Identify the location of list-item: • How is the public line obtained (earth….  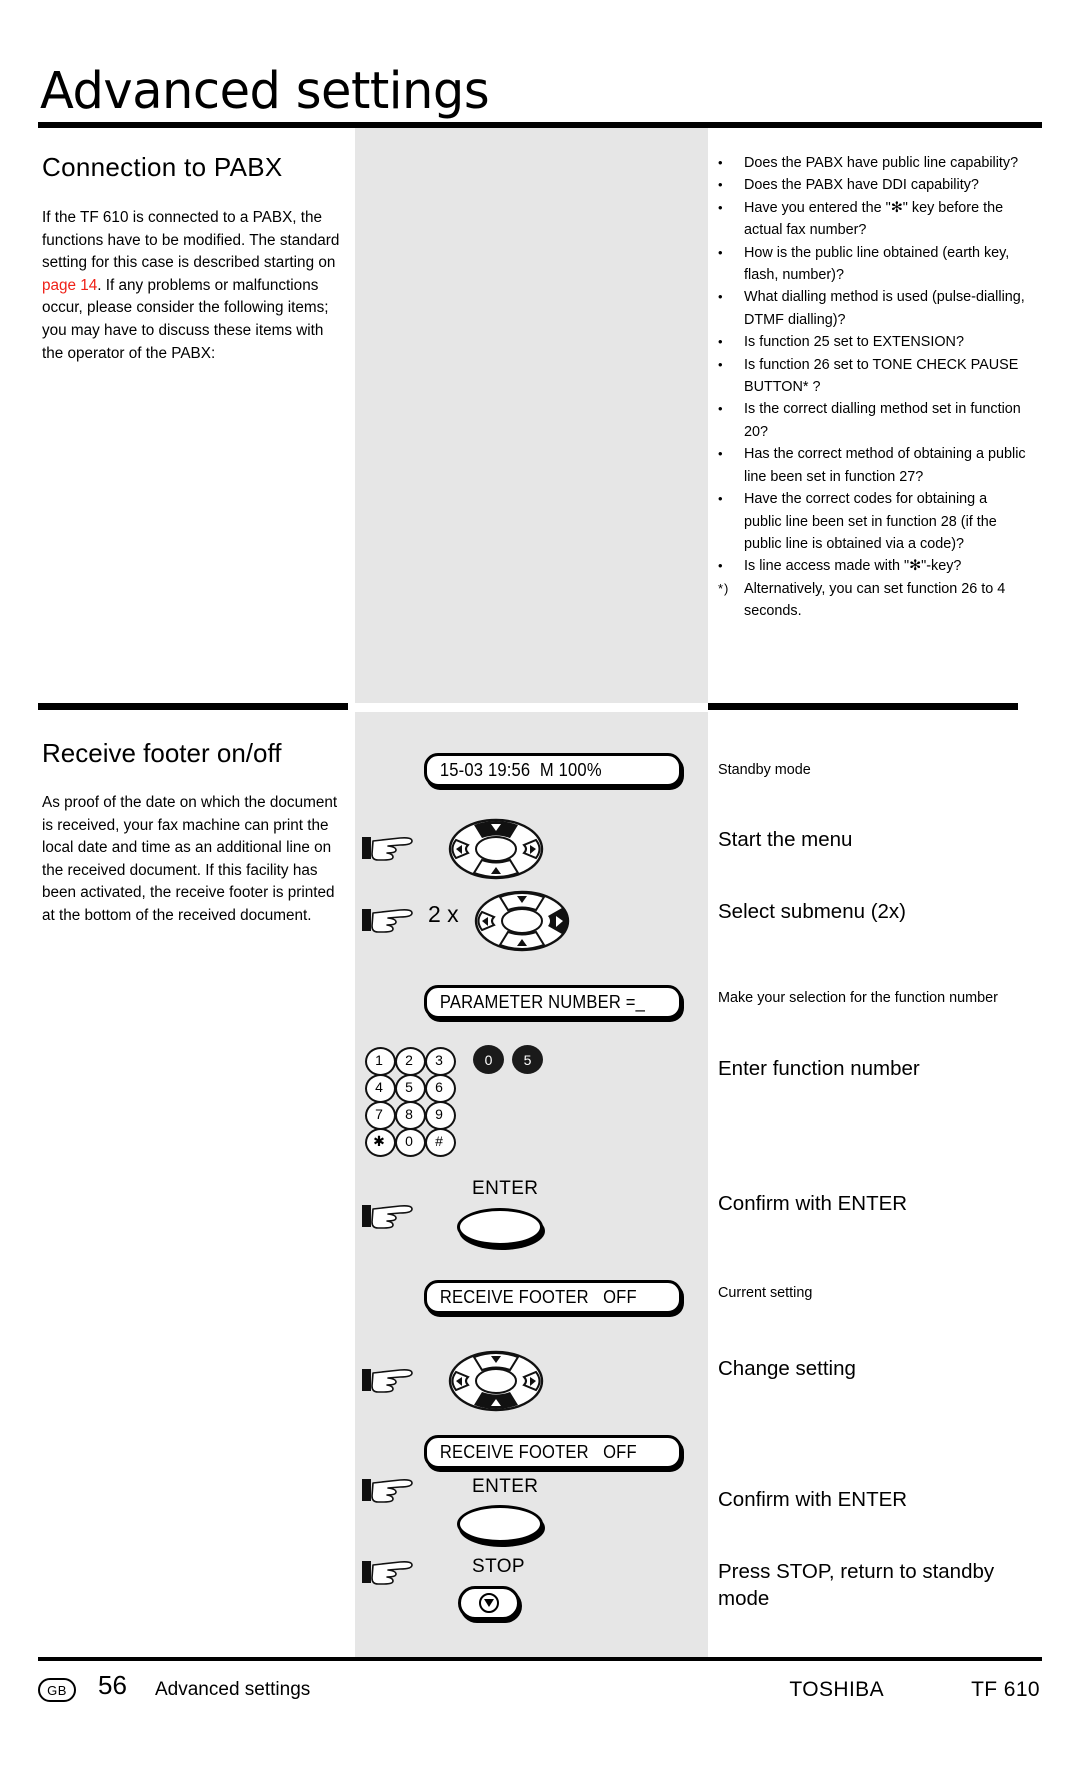
(873, 264).